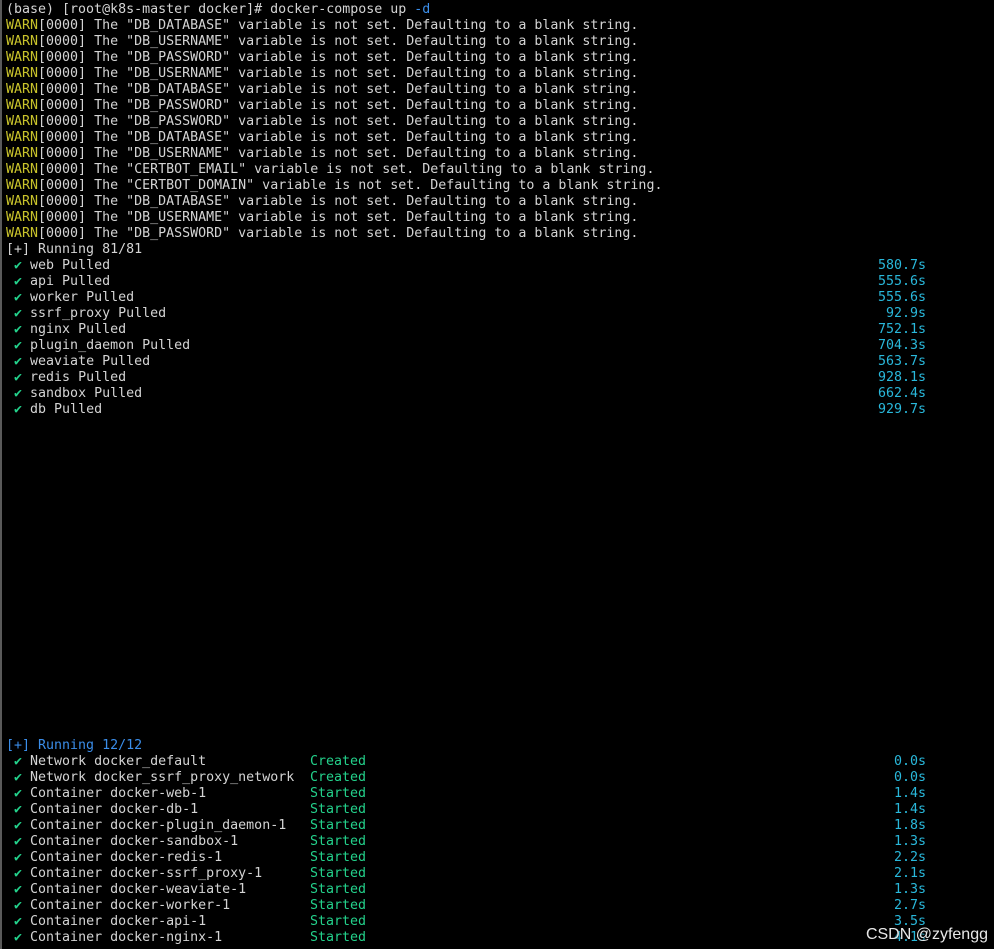 This screenshot has height=949, width=994. Describe the element at coordinates (901, 281) in the screenshot. I see `pull-item-time: 555.6s` at that location.